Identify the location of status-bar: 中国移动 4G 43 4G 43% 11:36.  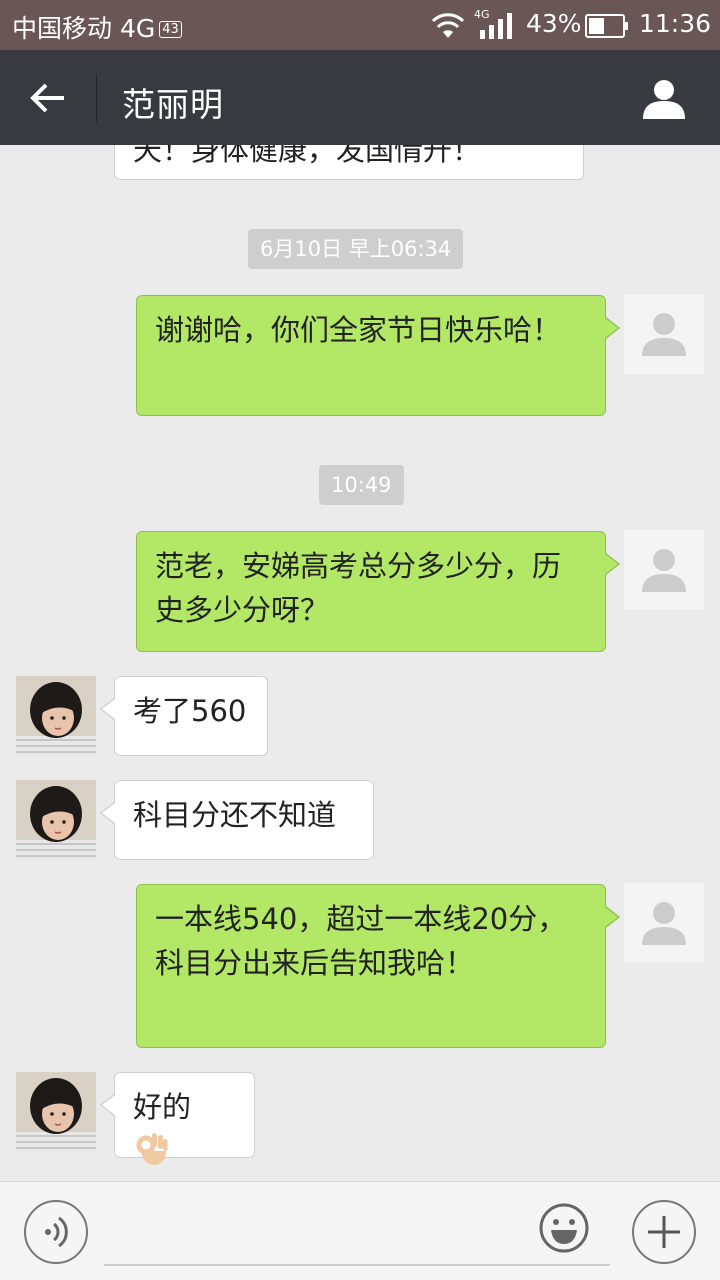
(360, 25).